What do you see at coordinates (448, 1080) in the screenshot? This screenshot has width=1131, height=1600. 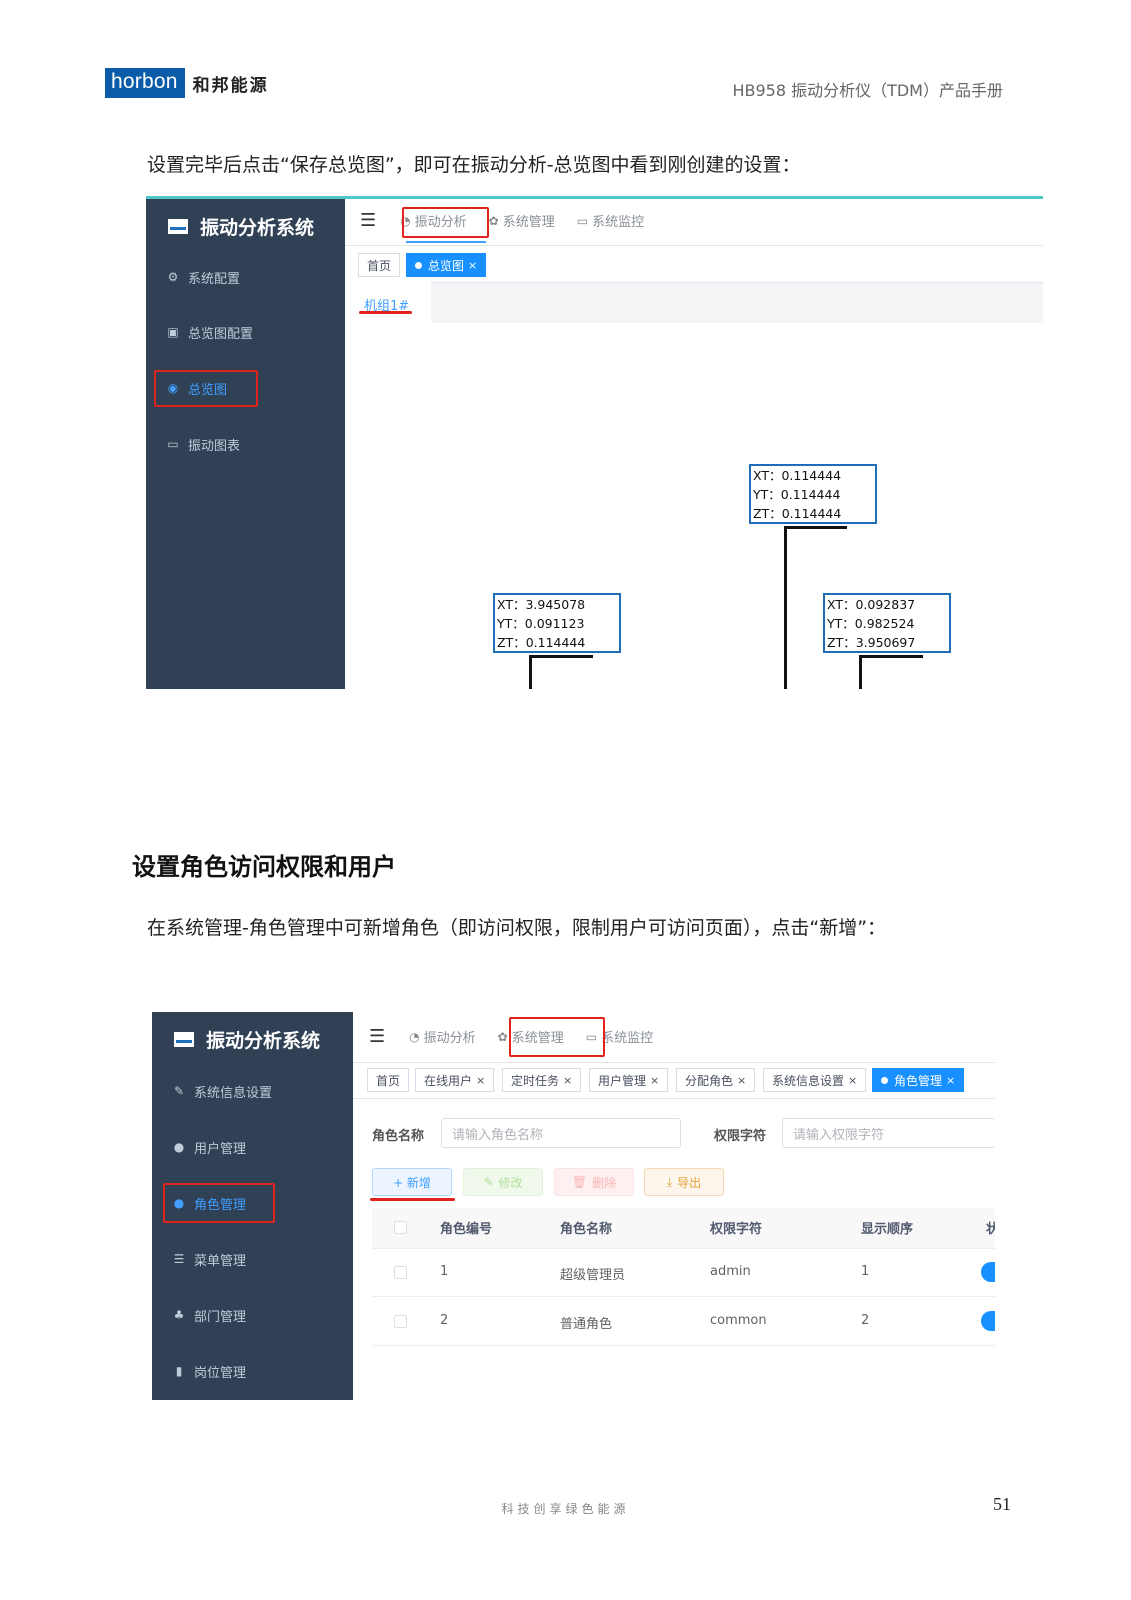 I see `tag-label: 在线用户` at bounding box center [448, 1080].